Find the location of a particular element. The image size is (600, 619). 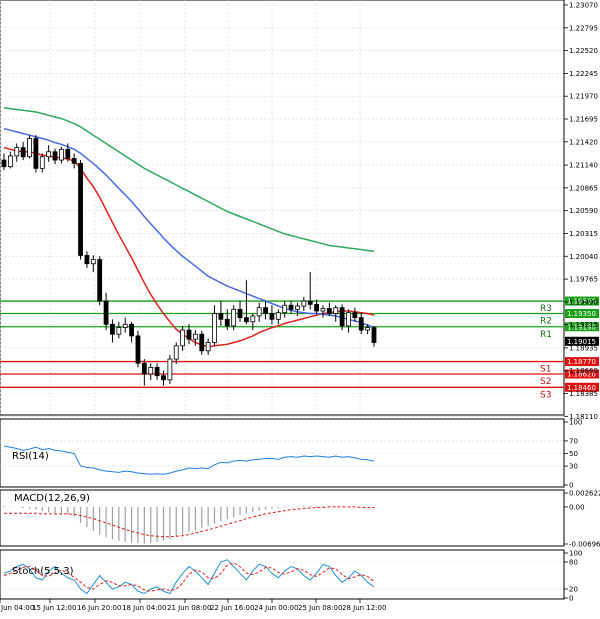

price-tick-label: 1.19215 is located at coordinates (583, 325).